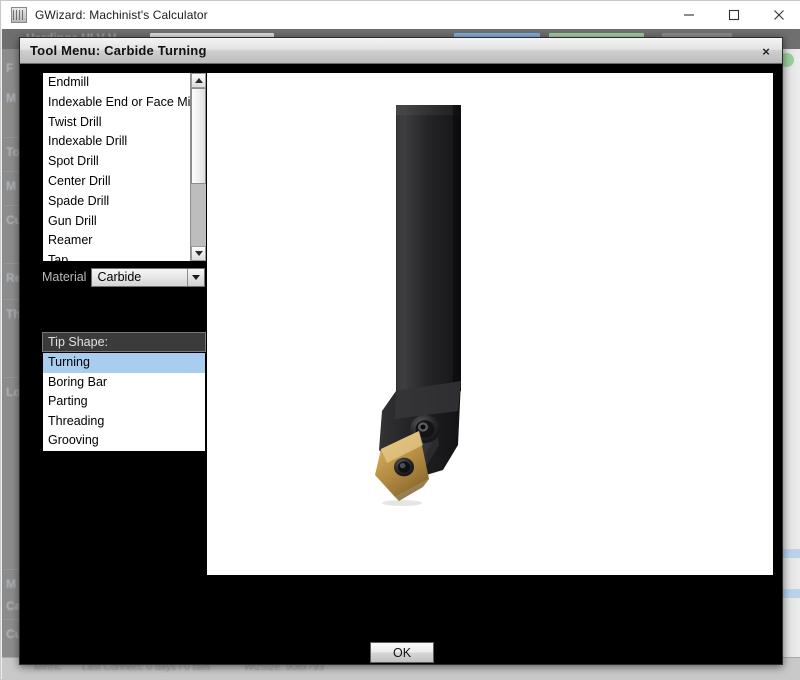 The image size is (800, 680). Describe the element at coordinates (19, 15) in the screenshot. I see `app-icon` at that location.